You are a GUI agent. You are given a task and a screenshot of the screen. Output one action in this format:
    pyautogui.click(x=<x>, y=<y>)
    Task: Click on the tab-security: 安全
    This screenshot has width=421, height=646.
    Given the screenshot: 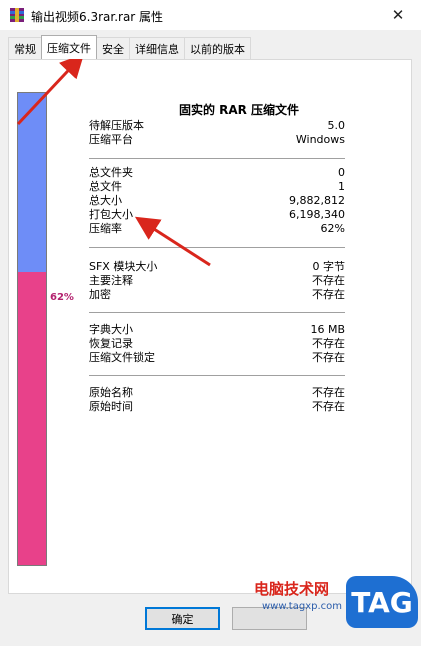 What is the action you would take?
    pyautogui.click(x=113, y=48)
    